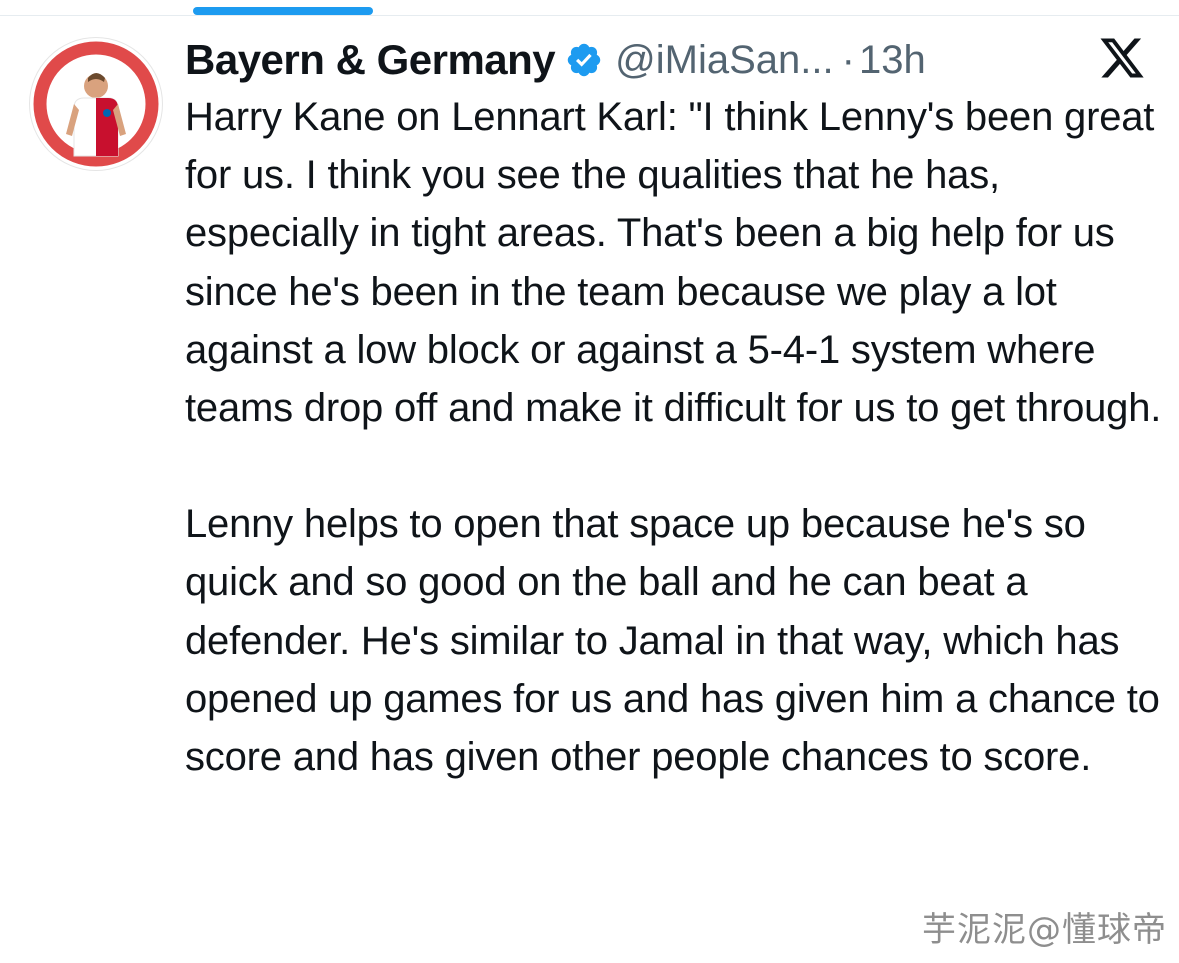 The width and height of the screenshot is (1179, 963). I want to click on verified-badge-icon, so click(584, 60).